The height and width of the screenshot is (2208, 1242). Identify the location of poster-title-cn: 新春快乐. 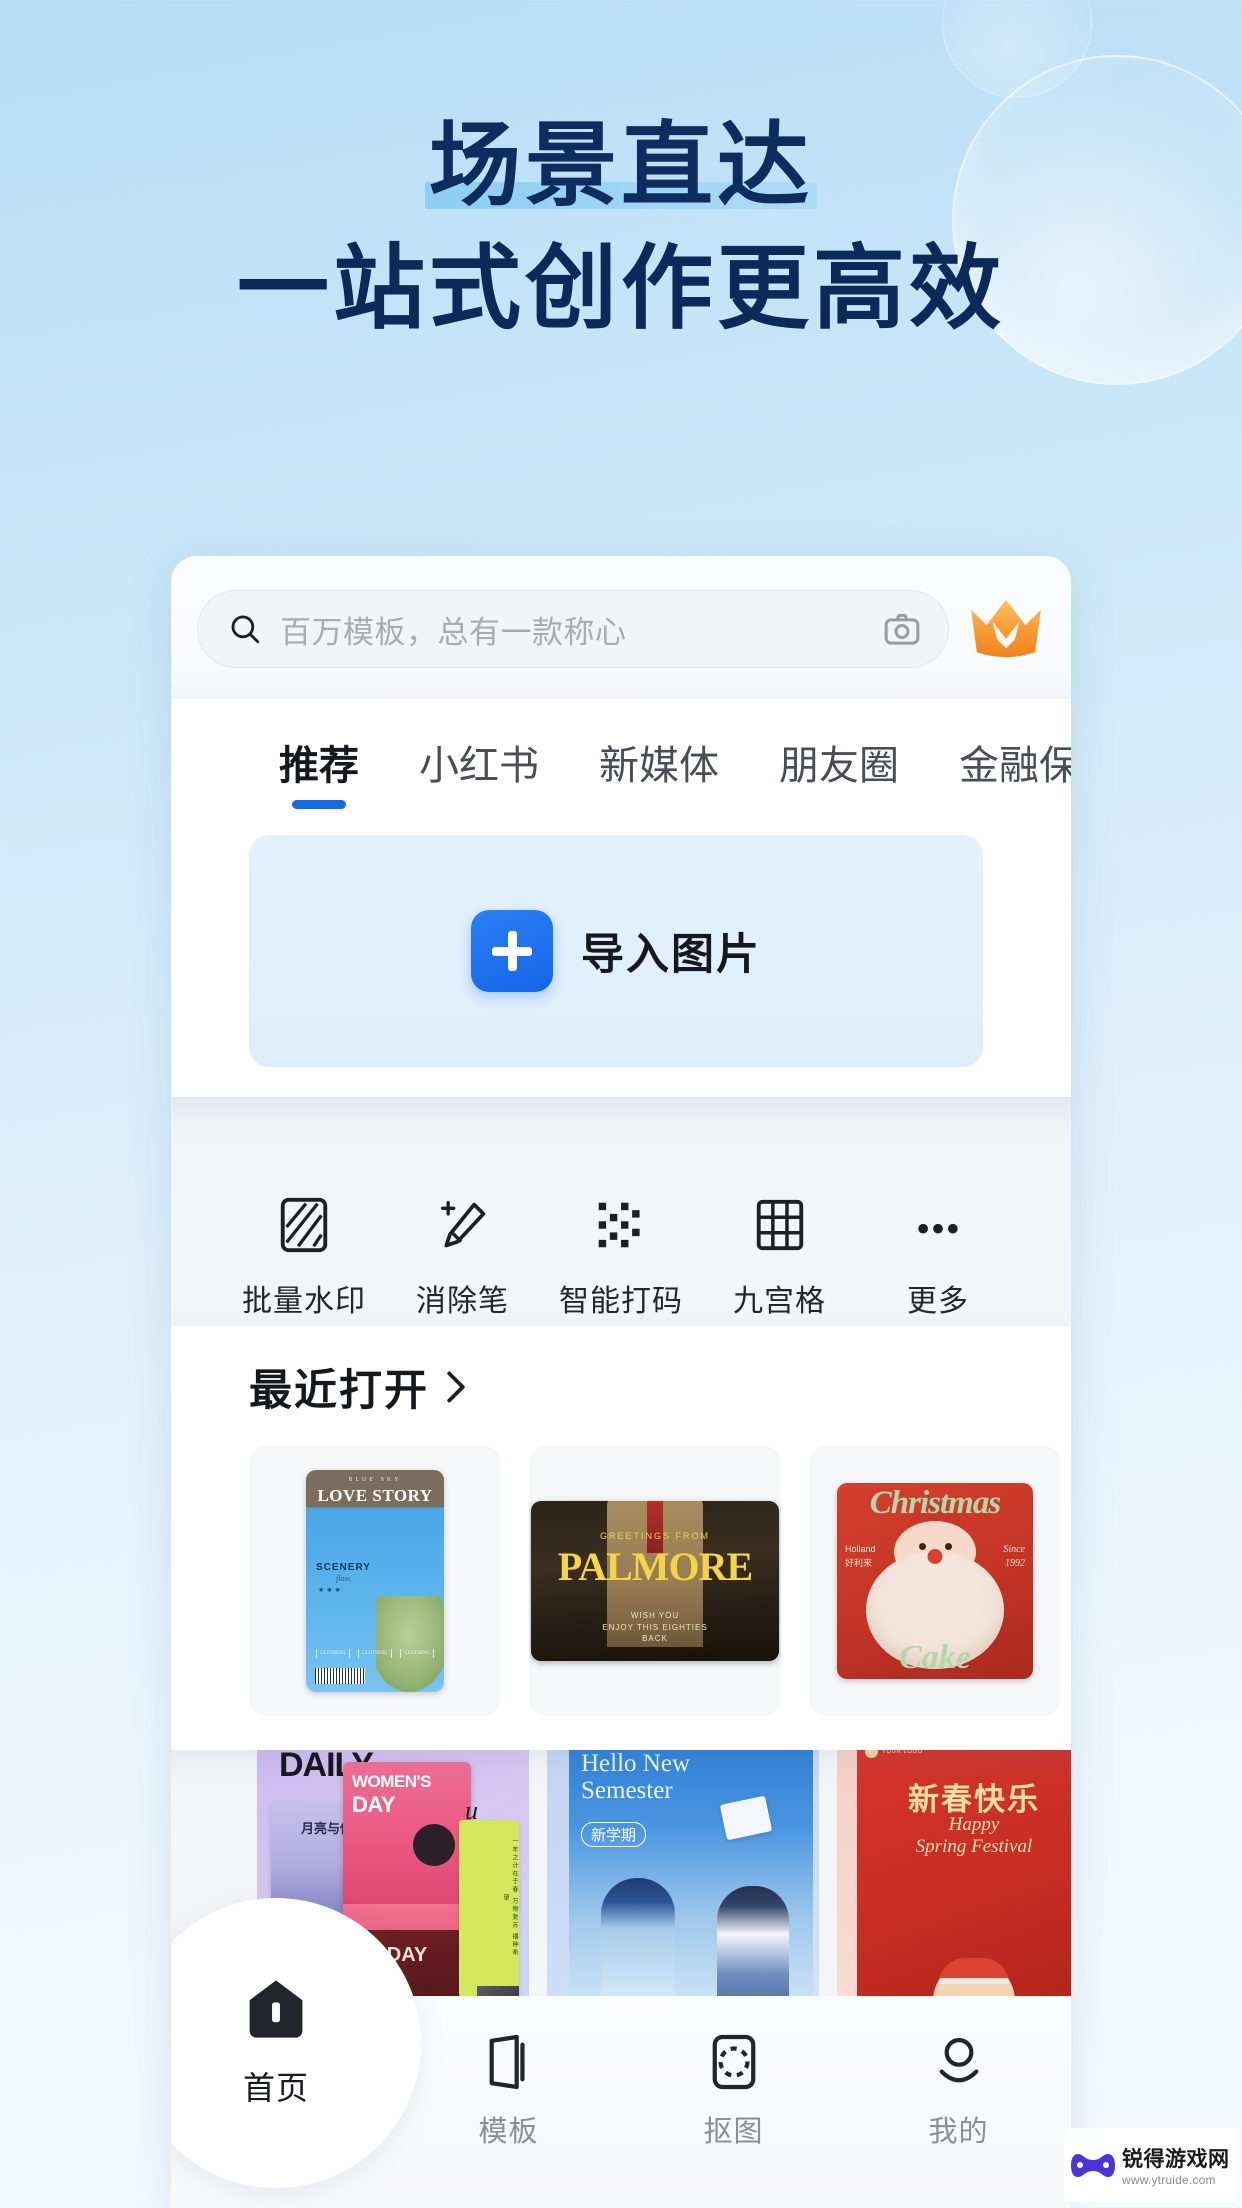
(974, 1799).